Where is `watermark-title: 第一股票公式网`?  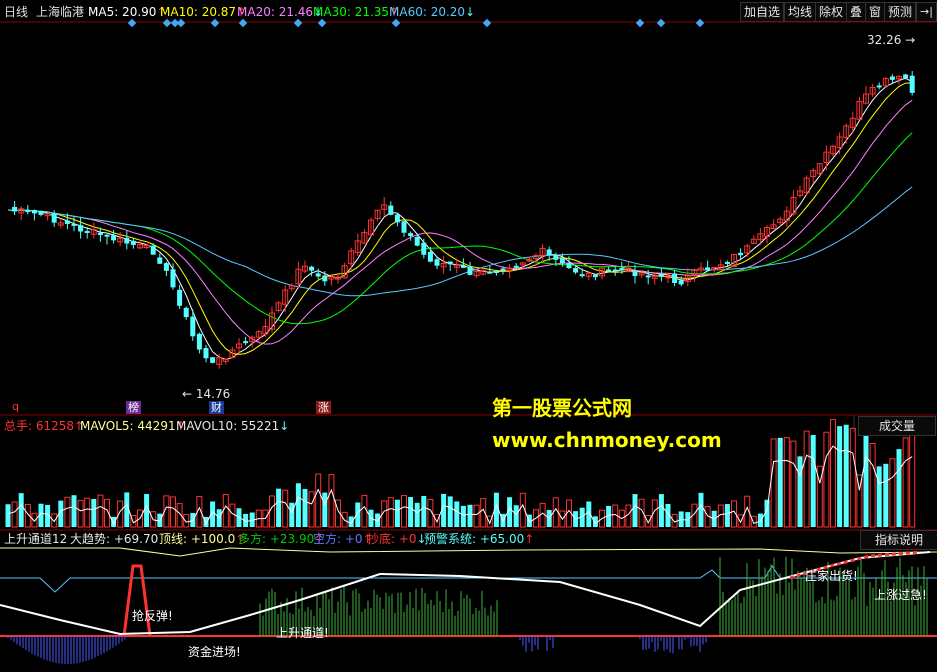 watermark-title: 第一股票公式网 is located at coordinates (562, 408).